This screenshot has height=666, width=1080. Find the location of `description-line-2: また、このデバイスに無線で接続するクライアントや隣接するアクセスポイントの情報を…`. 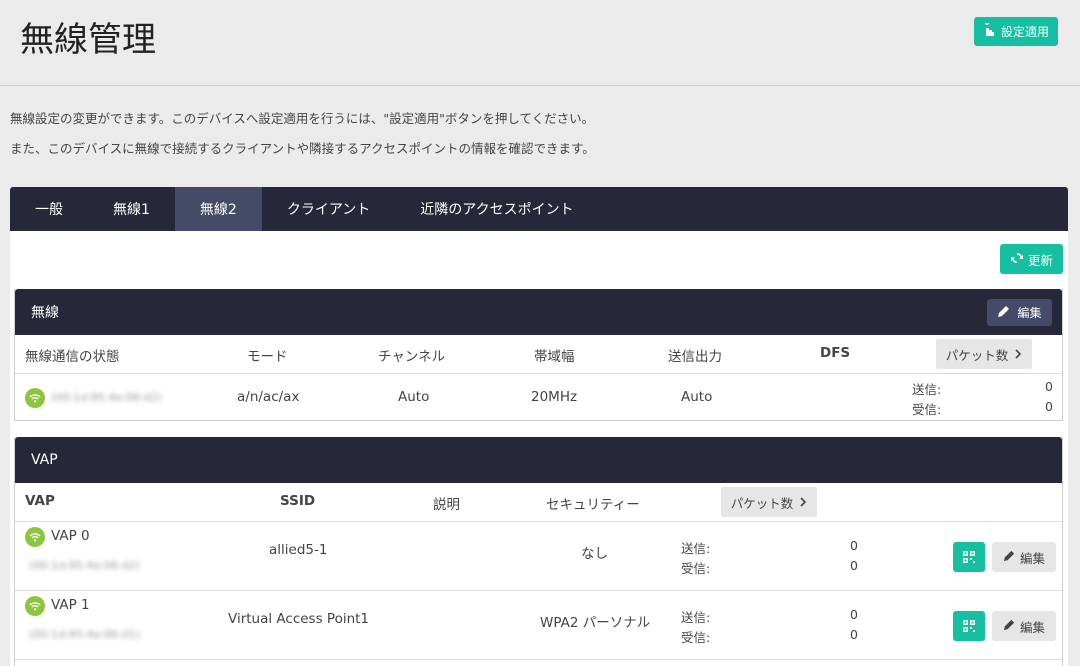

description-line-2: また、このデバイスに無線で接続するクライアントや隣接するアクセスポイントの情報を… is located at coordinates (302, 148).